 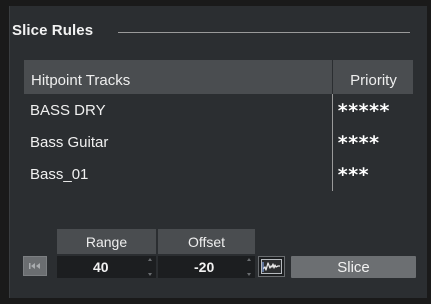 I want to click on offset-stepper, so click(x=248, y=267).